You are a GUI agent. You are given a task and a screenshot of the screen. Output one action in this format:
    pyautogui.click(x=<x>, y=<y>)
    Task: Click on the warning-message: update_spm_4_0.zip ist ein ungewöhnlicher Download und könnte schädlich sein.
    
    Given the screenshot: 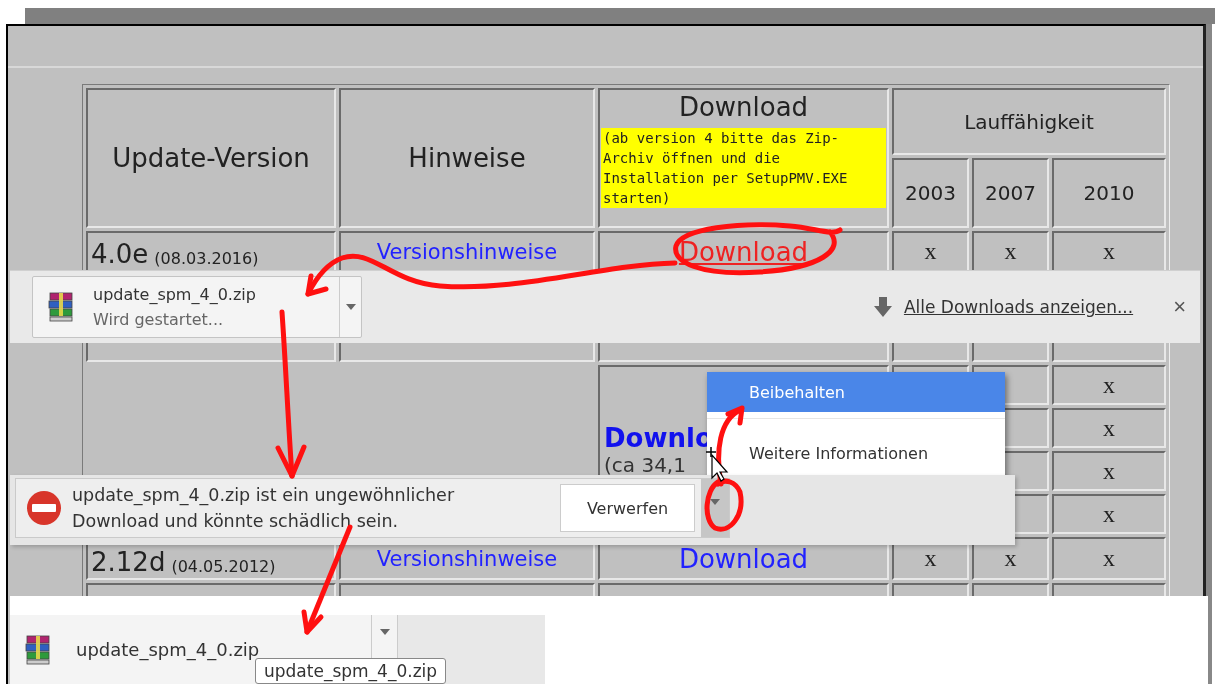 What is the action you would take?
    pyautogui.click(x=264, y=508)
    